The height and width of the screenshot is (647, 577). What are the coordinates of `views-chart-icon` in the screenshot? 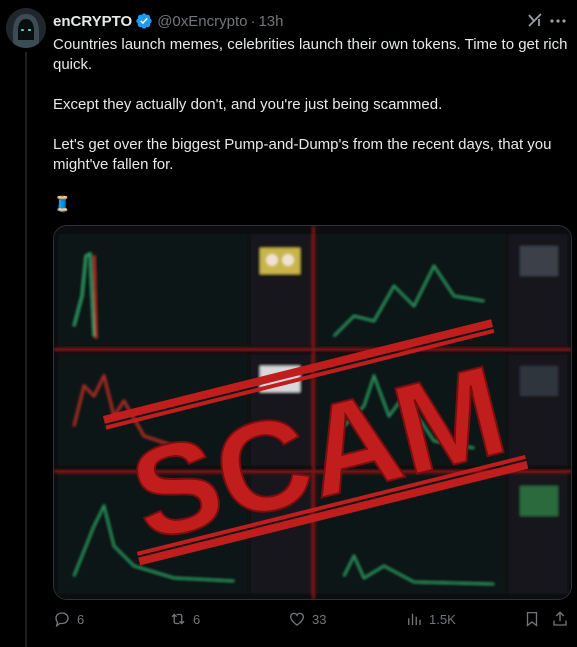 It's located at (414, 619).